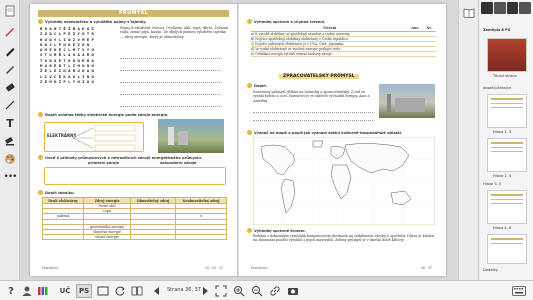 The width and height of the screenshot is (533, 300). I want to click on page-view-icon, so click(103, 291).